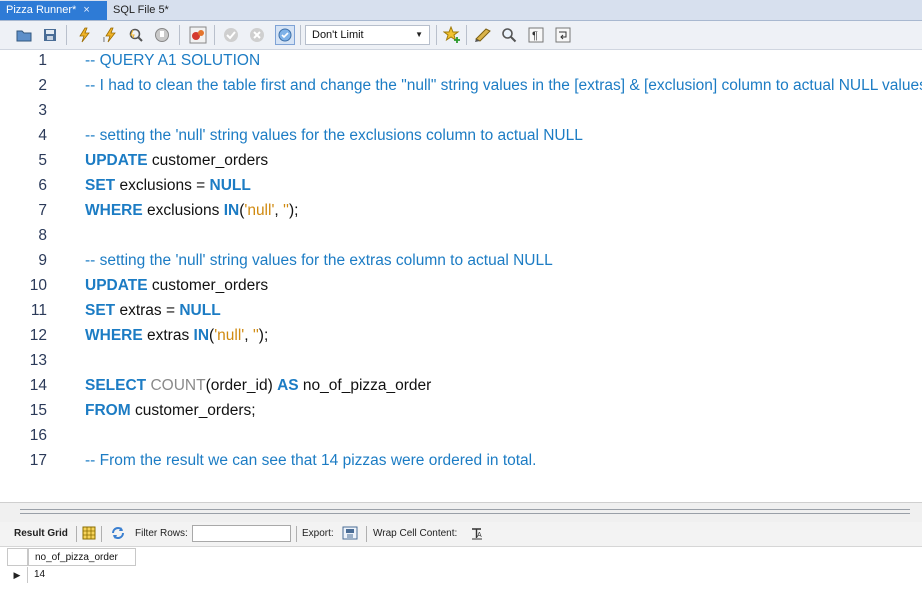 The image size is (922, 610). Describe the element at coordinates (38, 410) in the screenshot. I see `line-number: 15` at that location.